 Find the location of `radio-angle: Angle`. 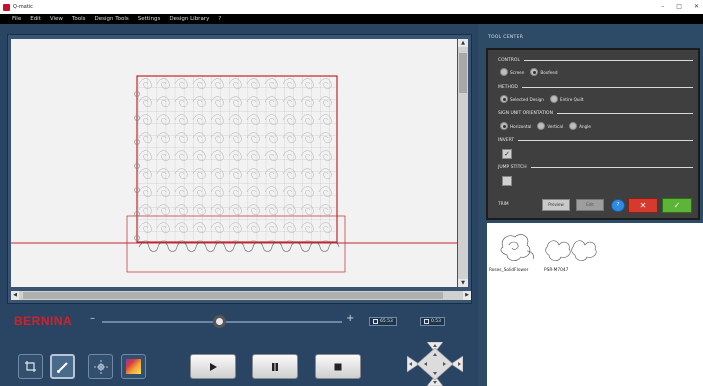

radio-angle: Angle is located at coordinates (580, 126).